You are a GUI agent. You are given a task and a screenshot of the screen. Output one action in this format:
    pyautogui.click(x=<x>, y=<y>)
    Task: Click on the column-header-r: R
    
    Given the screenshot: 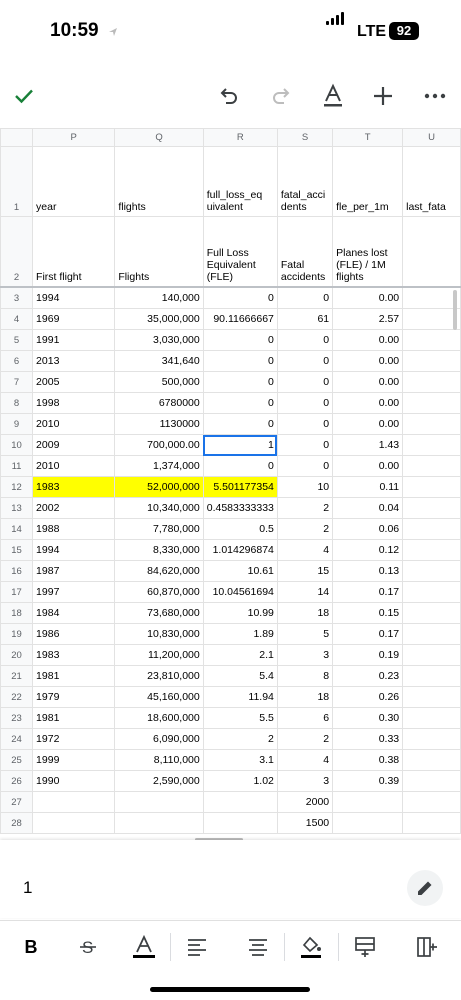 What is the action you would take?
    pyautogui.click(x=240, y=137)
    